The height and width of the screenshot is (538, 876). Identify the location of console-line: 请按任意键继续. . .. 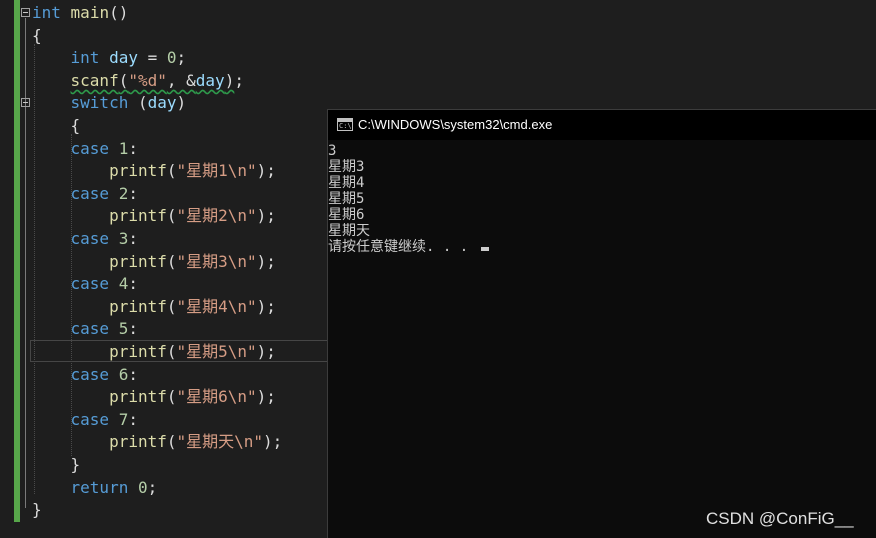
(408, 247).